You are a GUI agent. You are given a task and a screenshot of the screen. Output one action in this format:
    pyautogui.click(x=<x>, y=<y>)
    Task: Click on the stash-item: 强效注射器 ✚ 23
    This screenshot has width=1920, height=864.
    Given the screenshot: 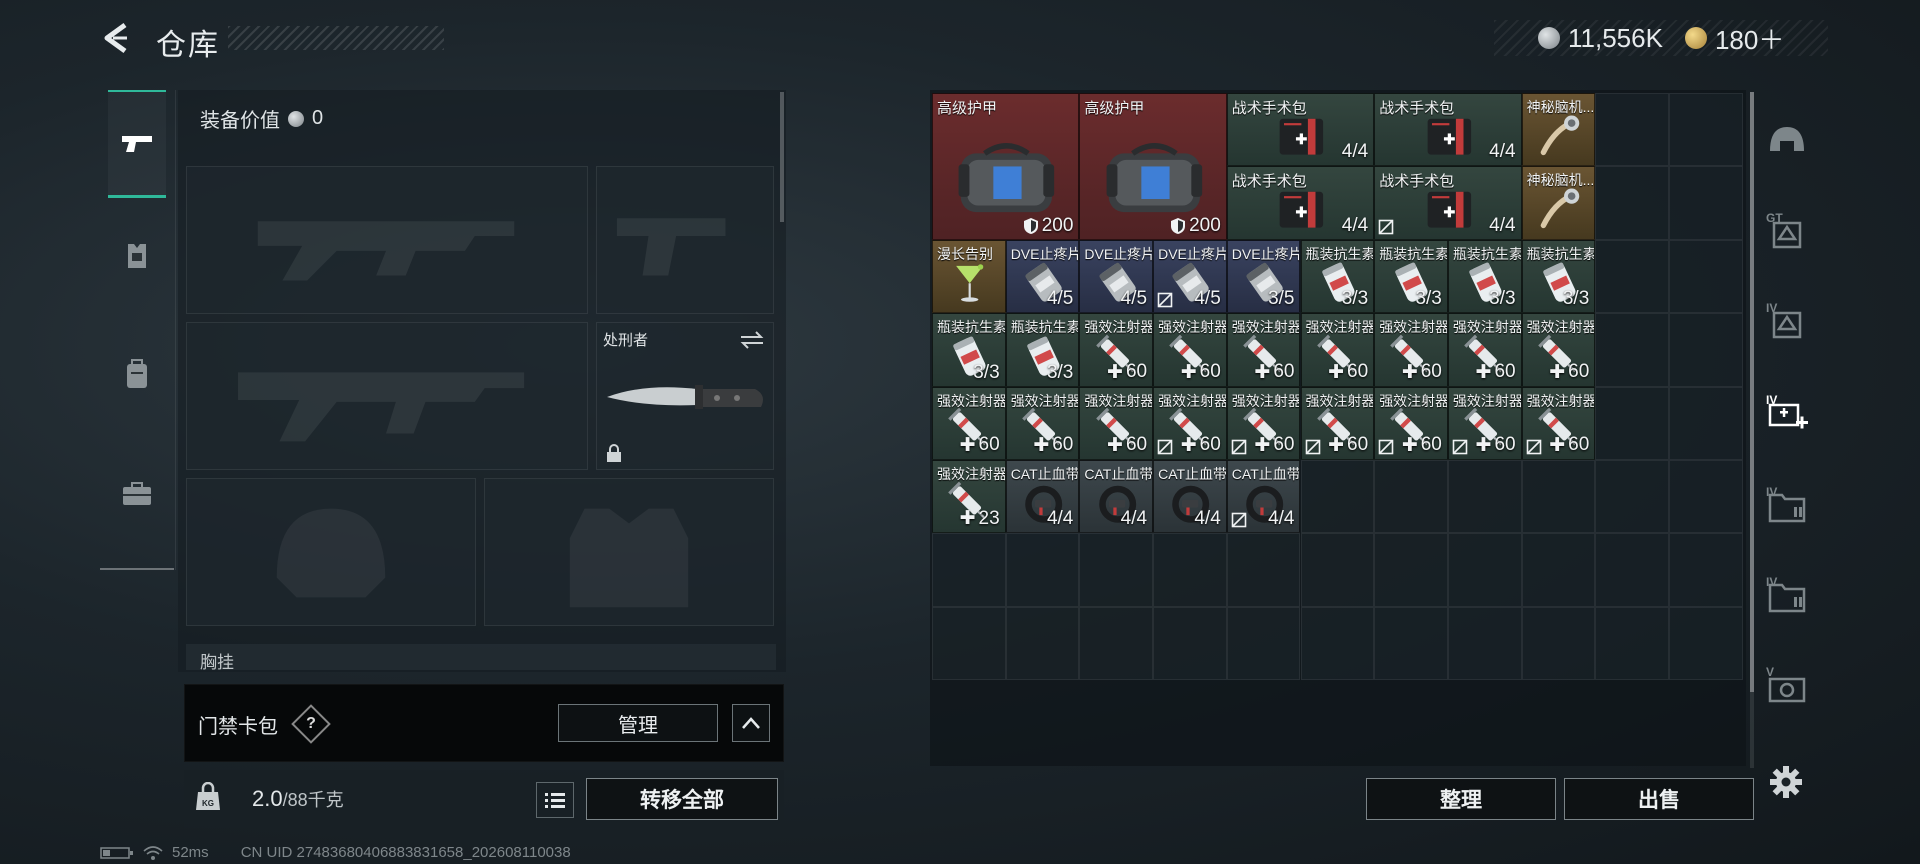 What is the action you would take?
    pyautogui.click(x=969, y=497)
    